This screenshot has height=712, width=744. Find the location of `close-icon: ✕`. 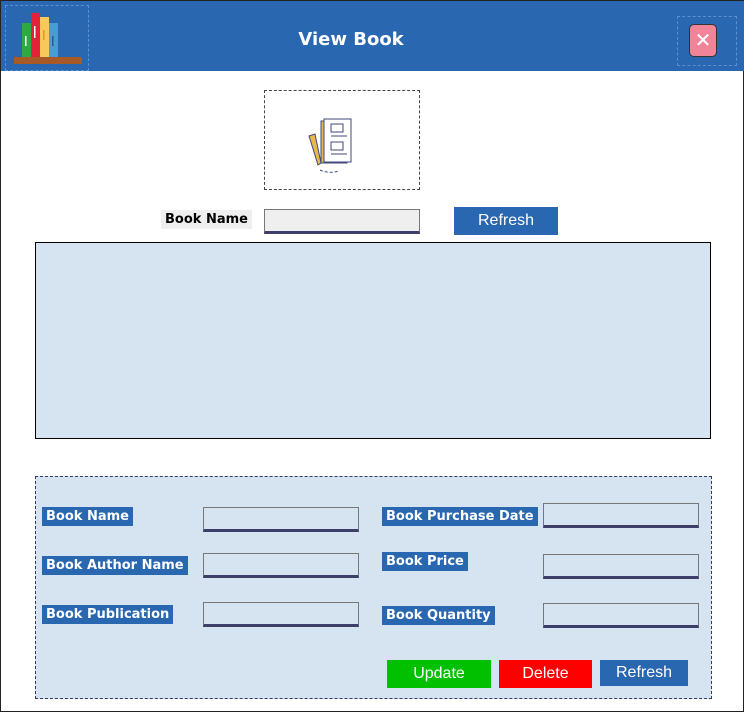

close-icon: ✕ is located at coordinates (703, 40).